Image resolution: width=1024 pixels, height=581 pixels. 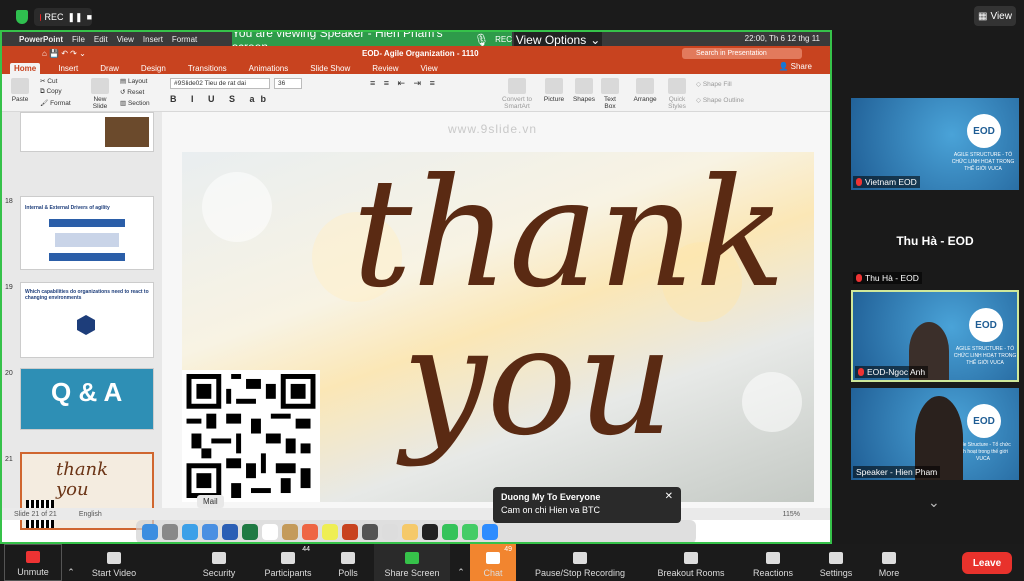 I want to click on breakout-rooms-button: Breakout Rooms, so click(x=691, y=562).